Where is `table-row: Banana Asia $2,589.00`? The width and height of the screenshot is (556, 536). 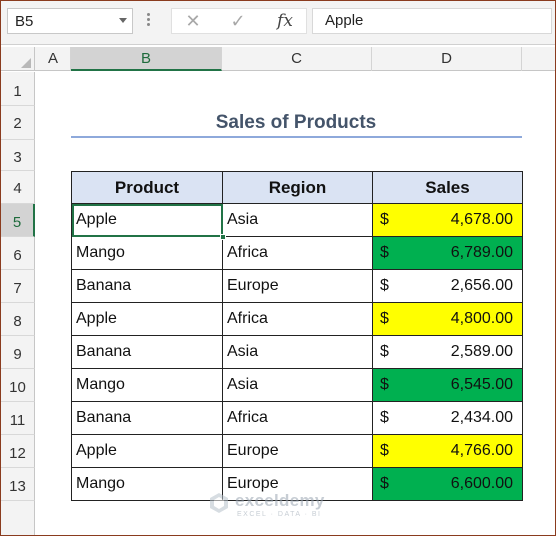
table-row: Banana Asia $2,589.00 is located at coordinates (297, 352).